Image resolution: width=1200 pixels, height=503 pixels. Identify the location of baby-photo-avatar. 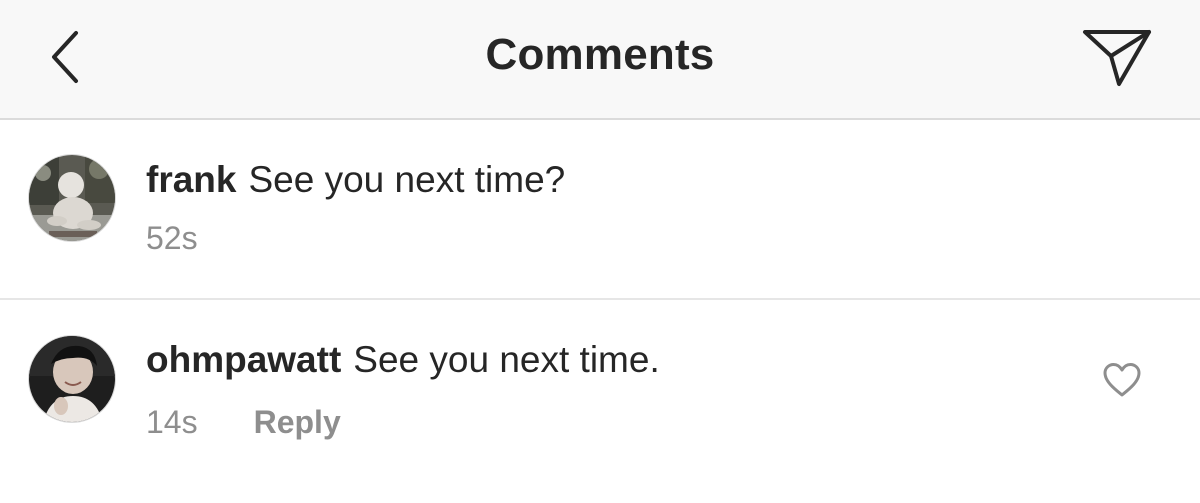
(72, 198).